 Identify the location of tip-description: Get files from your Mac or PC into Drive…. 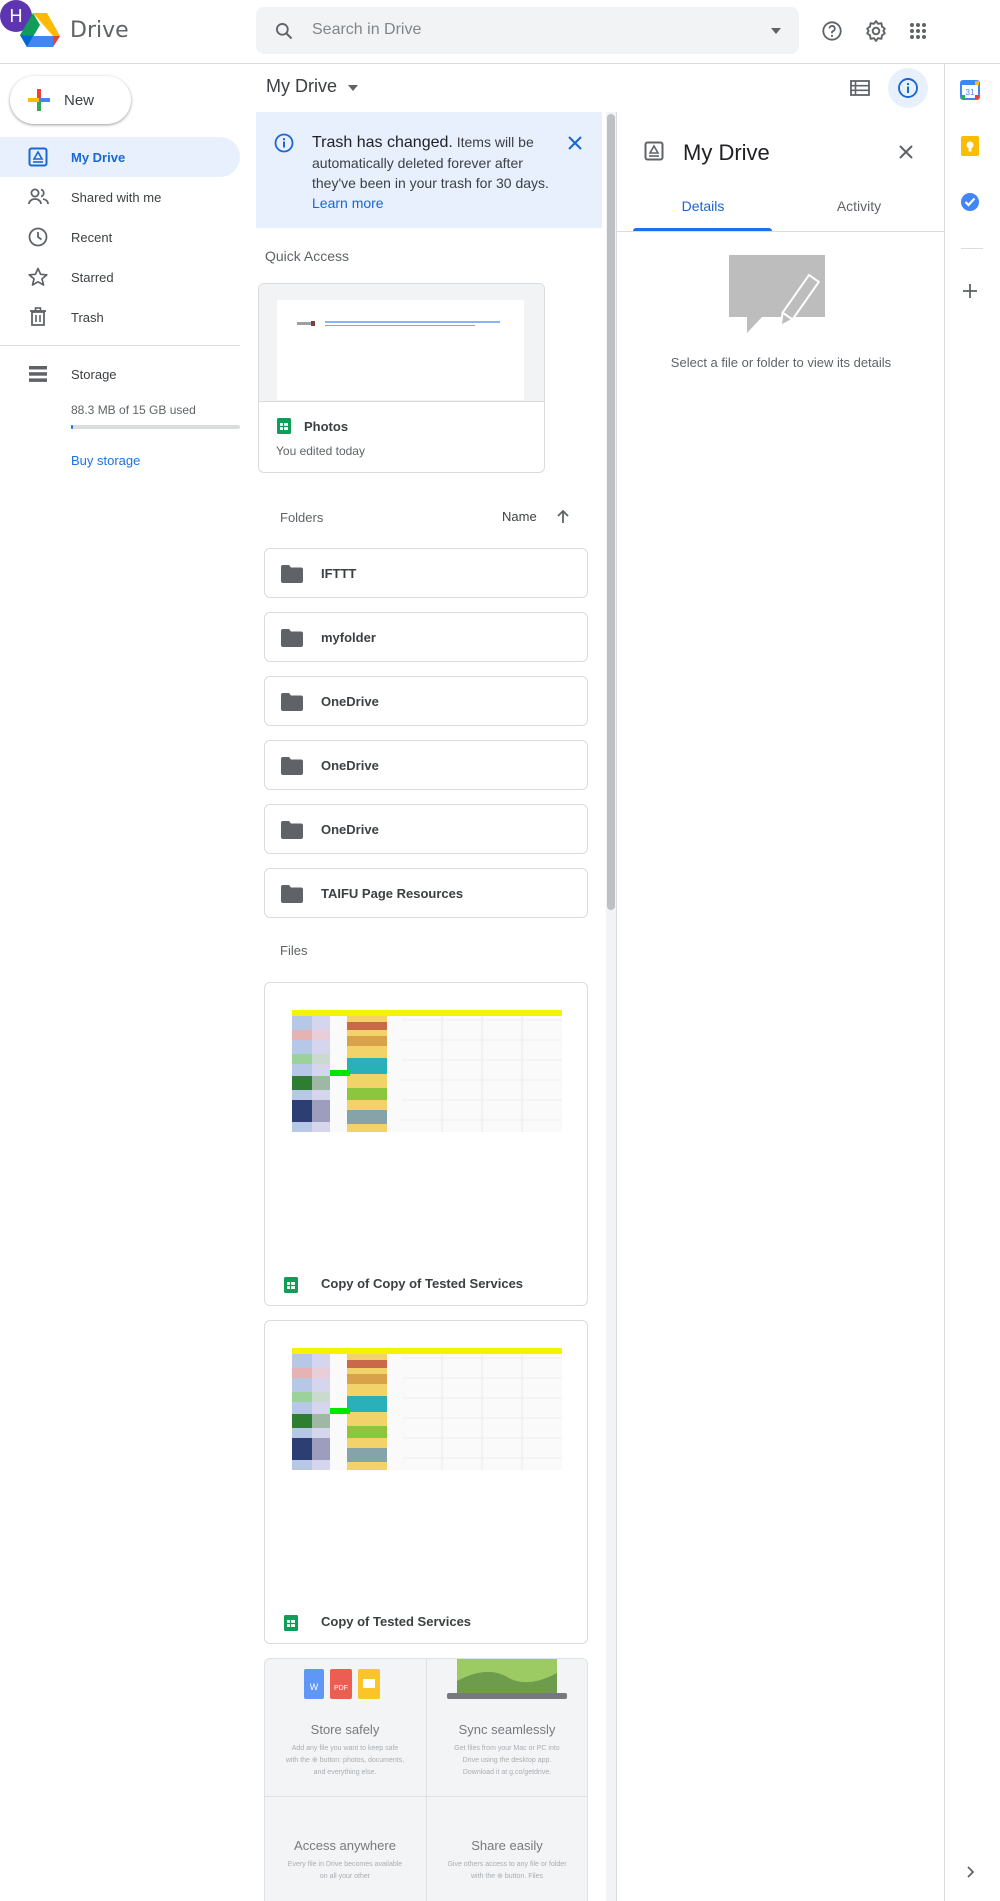
(507, 1760).